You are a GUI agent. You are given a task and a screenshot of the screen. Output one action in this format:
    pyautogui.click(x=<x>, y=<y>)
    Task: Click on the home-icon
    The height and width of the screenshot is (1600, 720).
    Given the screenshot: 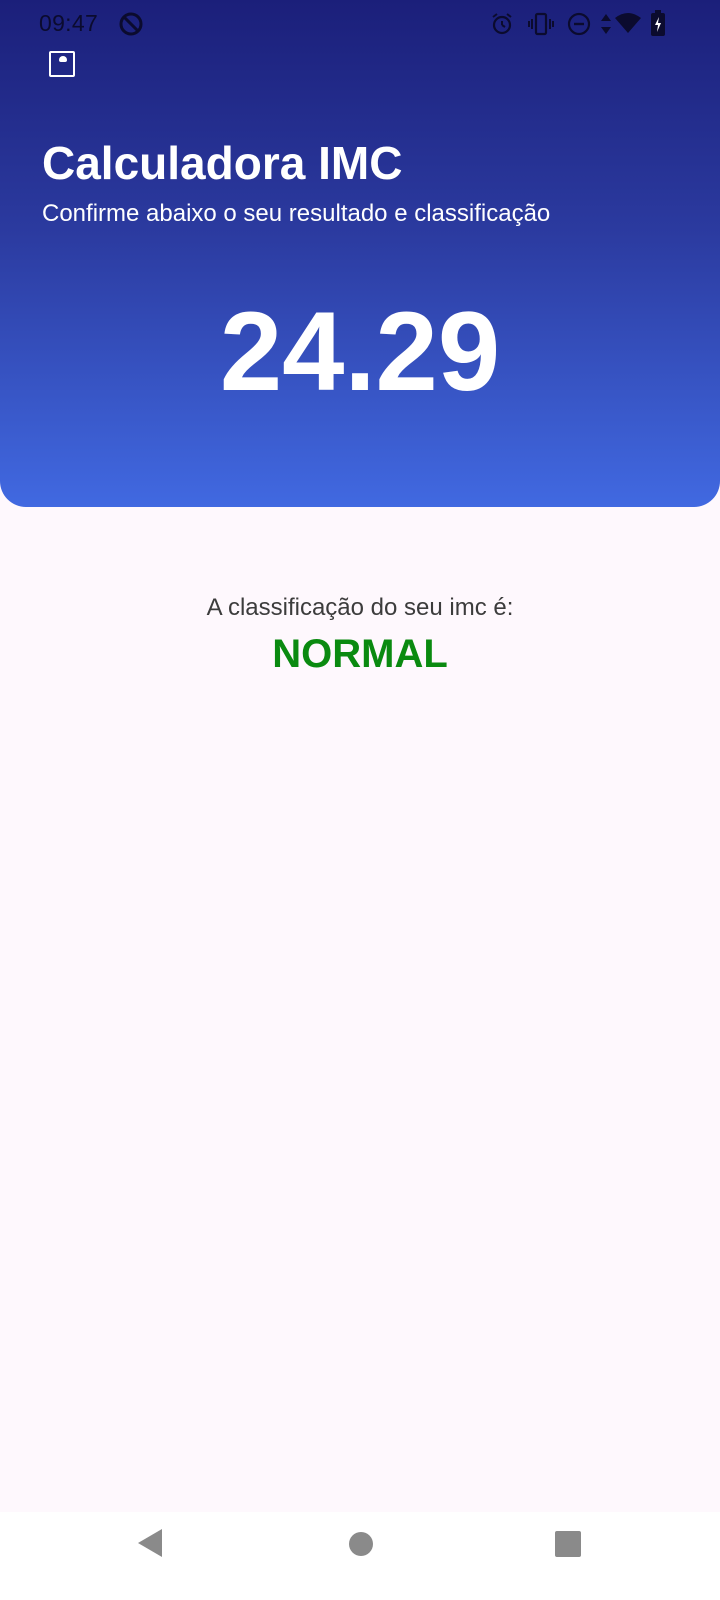 What is the action you would take?
    pyautogui.click(x=361, y=1544)
    